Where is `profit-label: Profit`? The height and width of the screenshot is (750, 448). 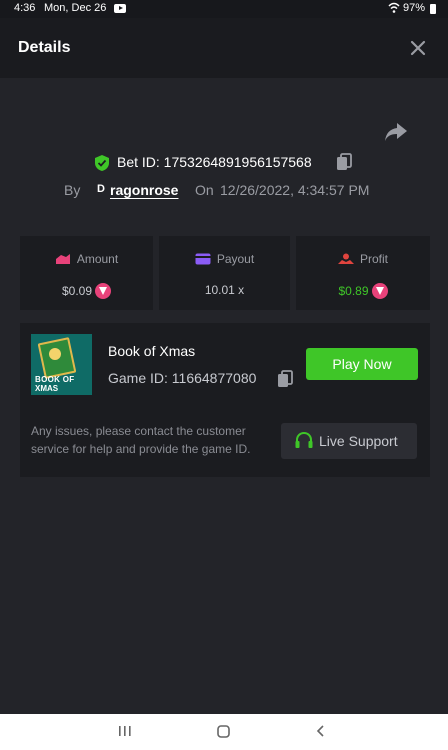 profit-label: Profit is located at coordinates (373, 259).